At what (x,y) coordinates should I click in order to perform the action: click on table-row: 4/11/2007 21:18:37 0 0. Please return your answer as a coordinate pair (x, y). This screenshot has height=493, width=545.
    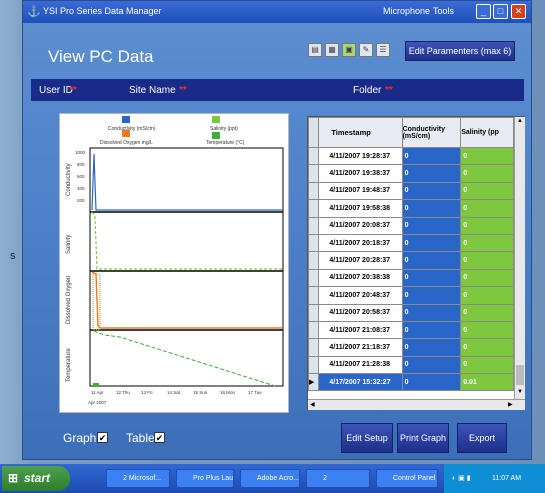
    Looking at the image, I should click on (410, 347).